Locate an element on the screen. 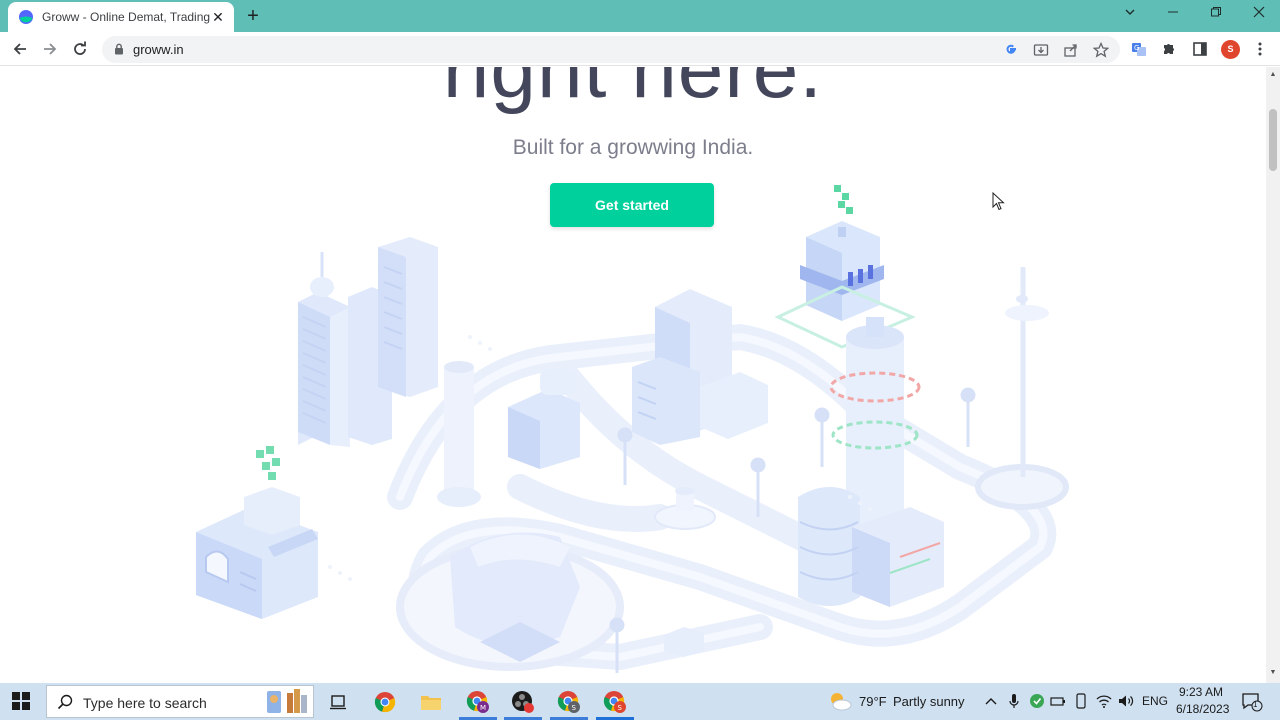 Image resolution: width=1280 pixels, height=720 pixels. hero-subtitle: Built for a growwing India. is located at coordinates (633, 147).